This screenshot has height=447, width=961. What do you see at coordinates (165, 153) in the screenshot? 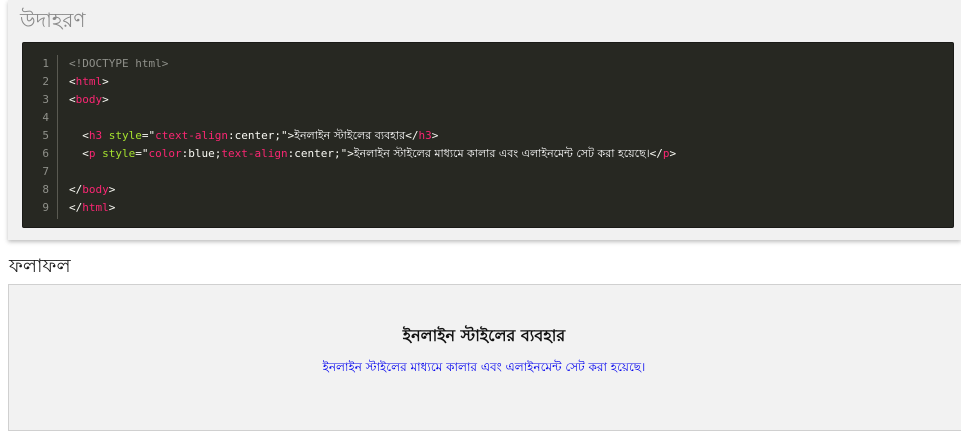
I see `code-property: color` at bounding box center [165, 153].